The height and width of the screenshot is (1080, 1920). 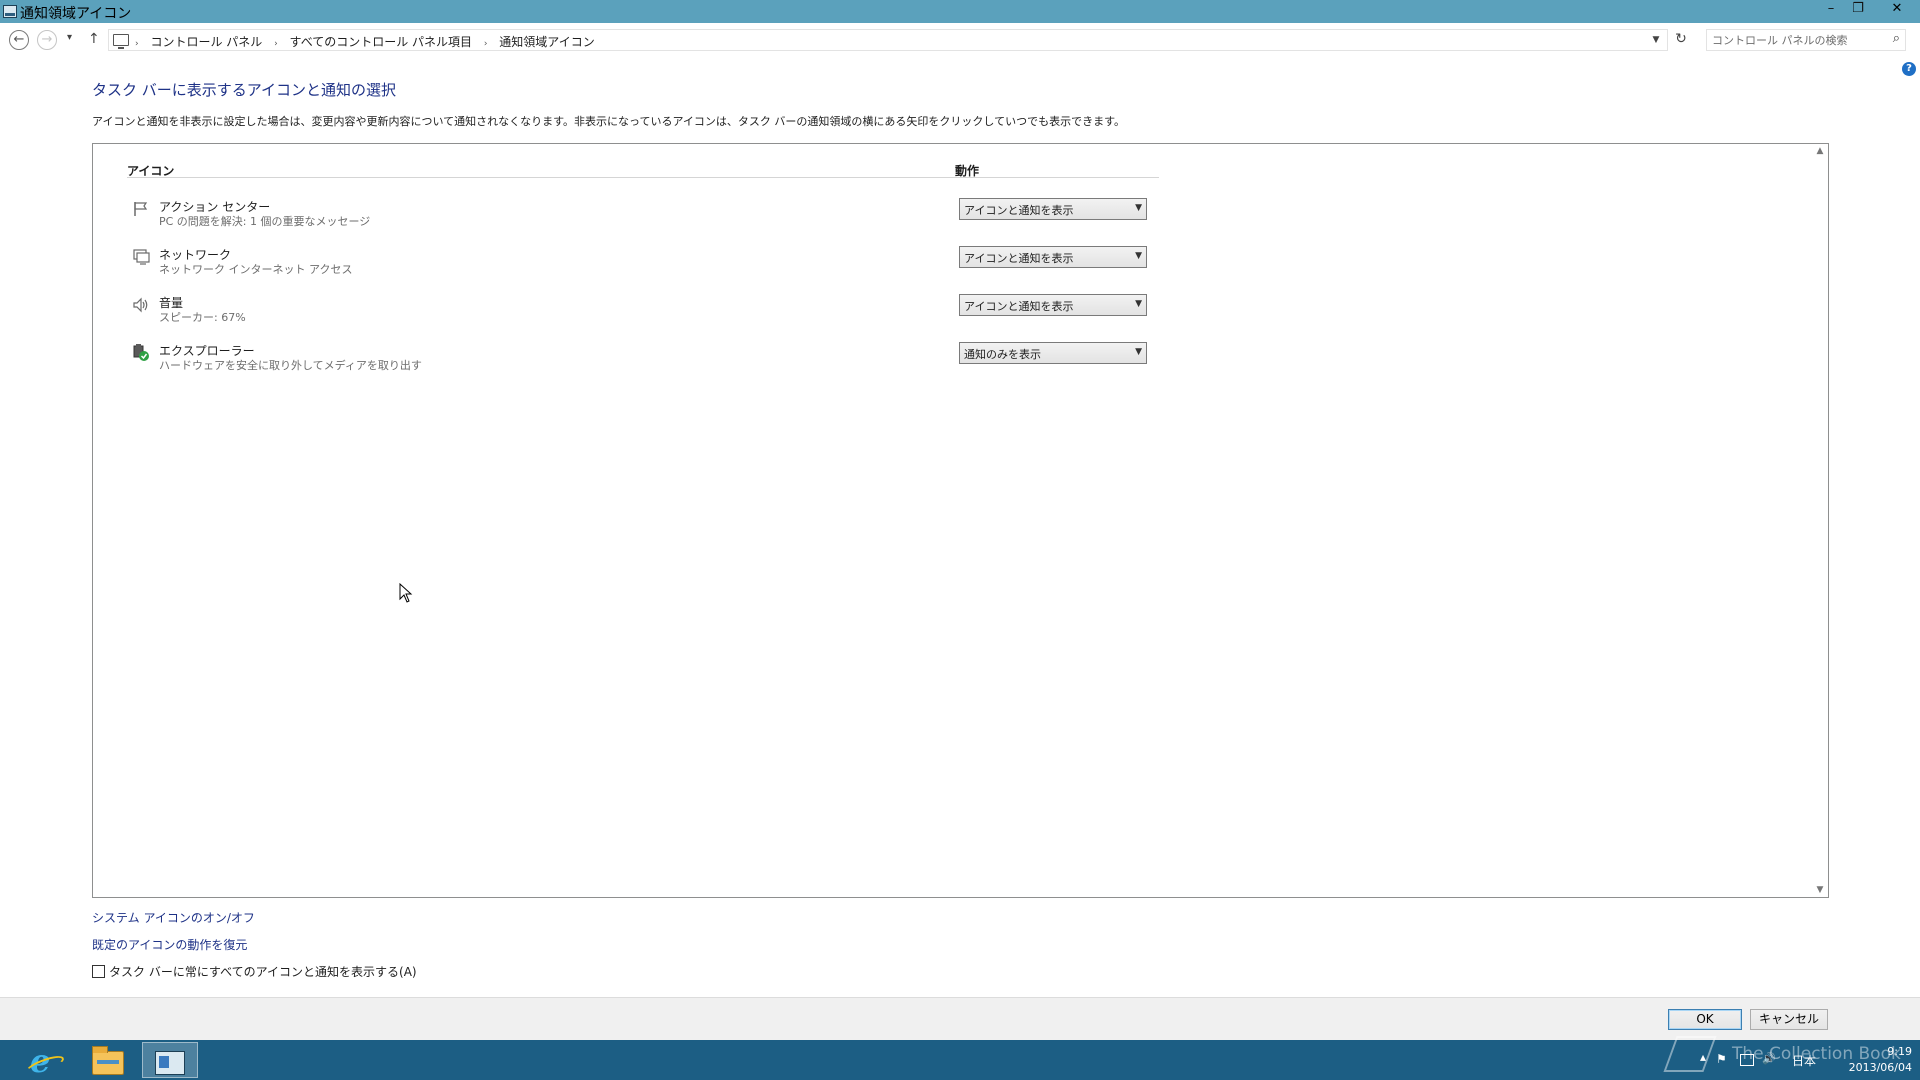 What do you see at coordinates (1789, 1019) in the screenshot?
I see `cancel-button: キャンセル` at bounding box center [1789, 1019].